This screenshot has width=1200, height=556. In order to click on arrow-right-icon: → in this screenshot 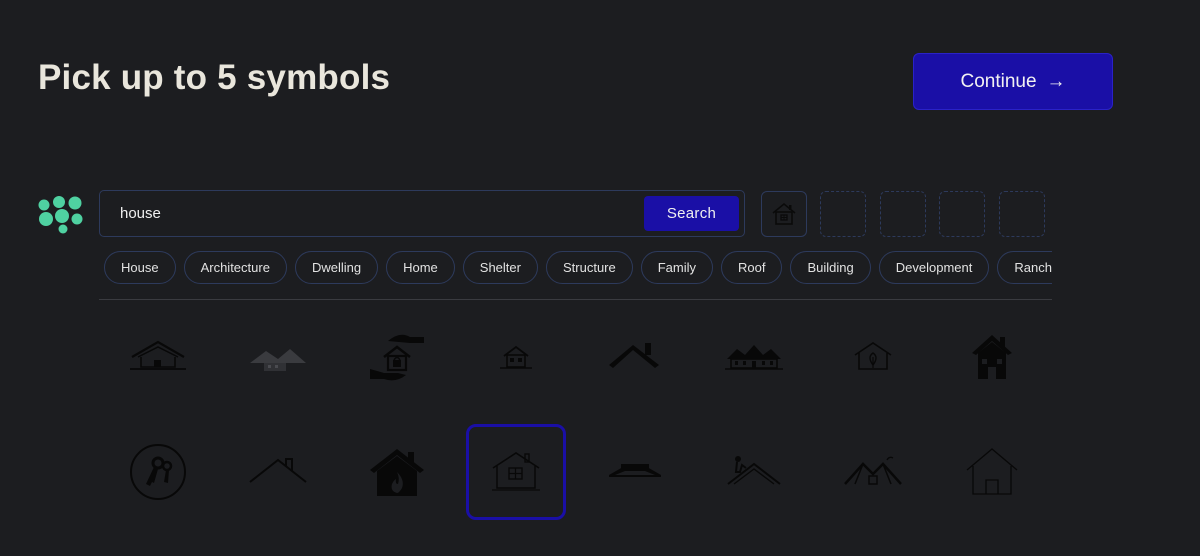, I will do `click(1056, 81)`.